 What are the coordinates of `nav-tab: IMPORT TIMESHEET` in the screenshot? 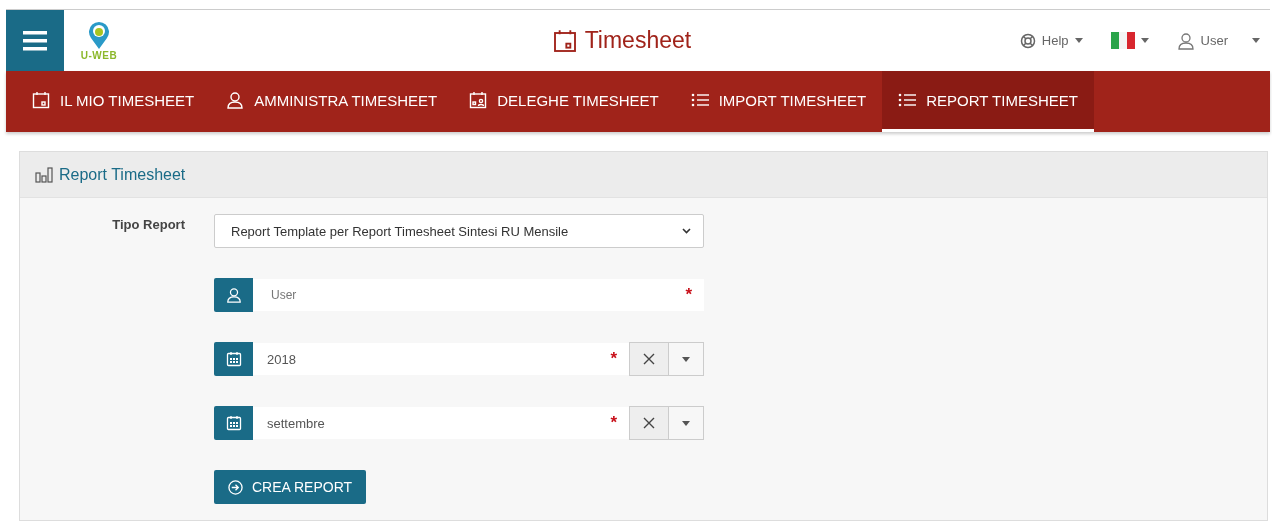 It's located at (778, 101).